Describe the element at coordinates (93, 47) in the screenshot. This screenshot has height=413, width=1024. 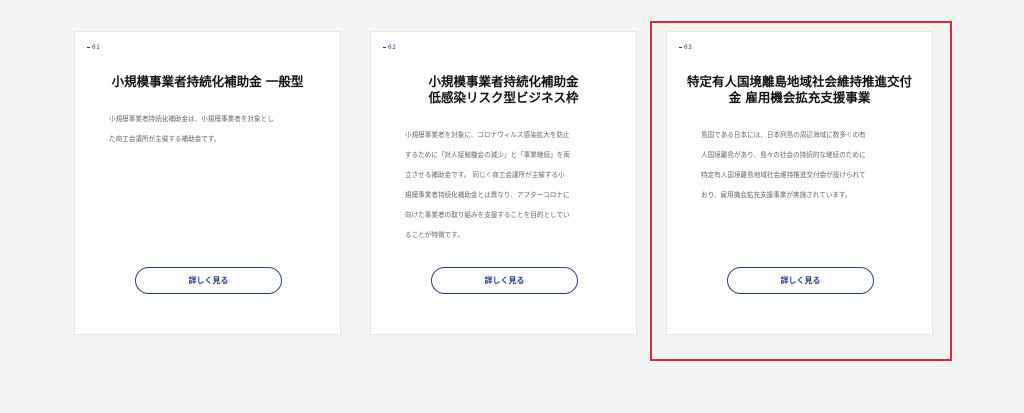
I see `card-number: 01` at that location.